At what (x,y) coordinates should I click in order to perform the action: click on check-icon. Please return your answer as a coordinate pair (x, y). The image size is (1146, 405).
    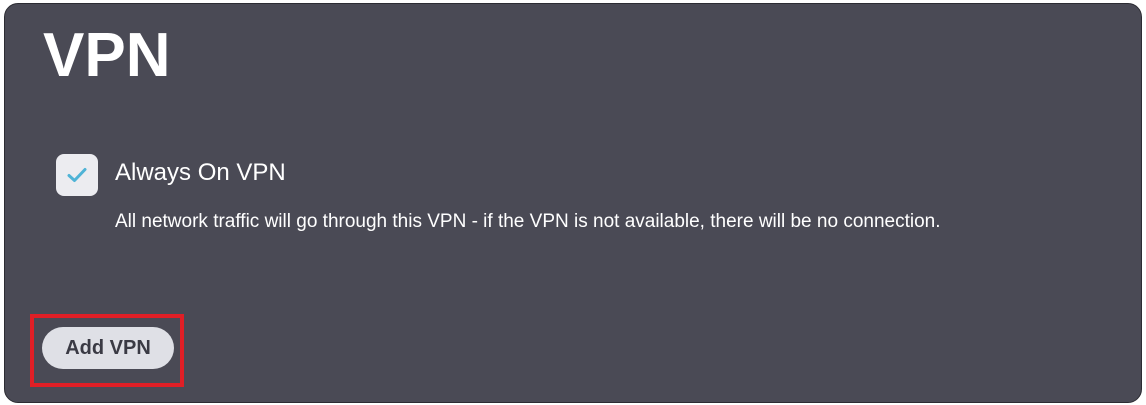
    Looking at the image, I should click on (77, 175).